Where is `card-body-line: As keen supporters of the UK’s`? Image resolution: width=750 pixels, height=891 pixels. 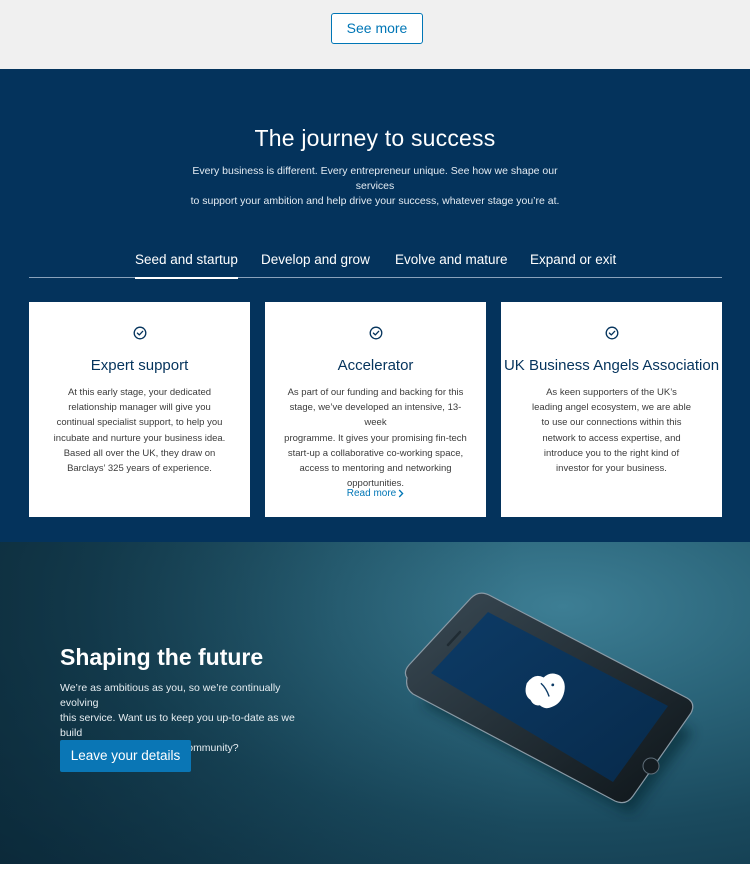
card-body-line: As keen supporters of the UK’s is located at coordinates (611, 392).